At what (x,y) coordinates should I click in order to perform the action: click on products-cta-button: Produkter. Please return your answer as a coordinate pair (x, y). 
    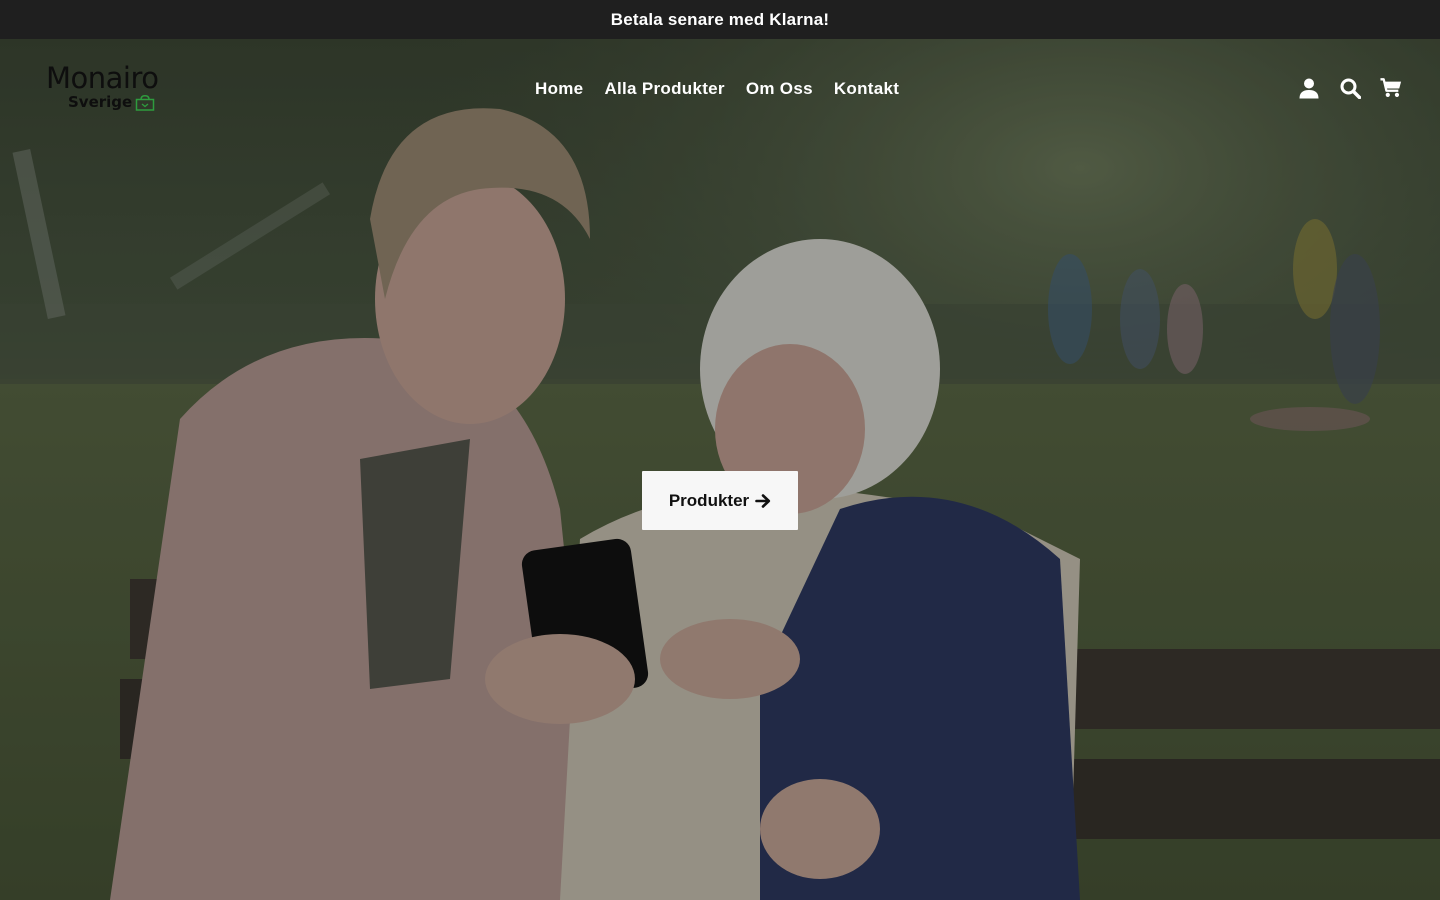
    Looking at the image, I should click on (720, 500).